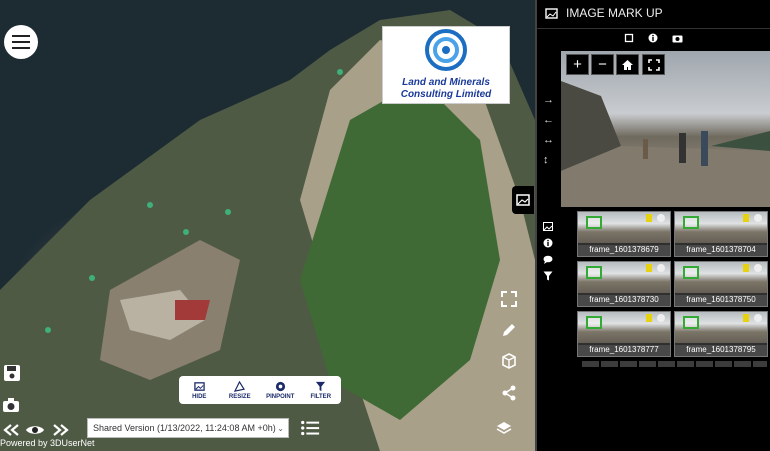  What do you see at coordinates (61, 430) in the screenshot?
I see `fast-forward-icon` at bounding box center [61, 430].